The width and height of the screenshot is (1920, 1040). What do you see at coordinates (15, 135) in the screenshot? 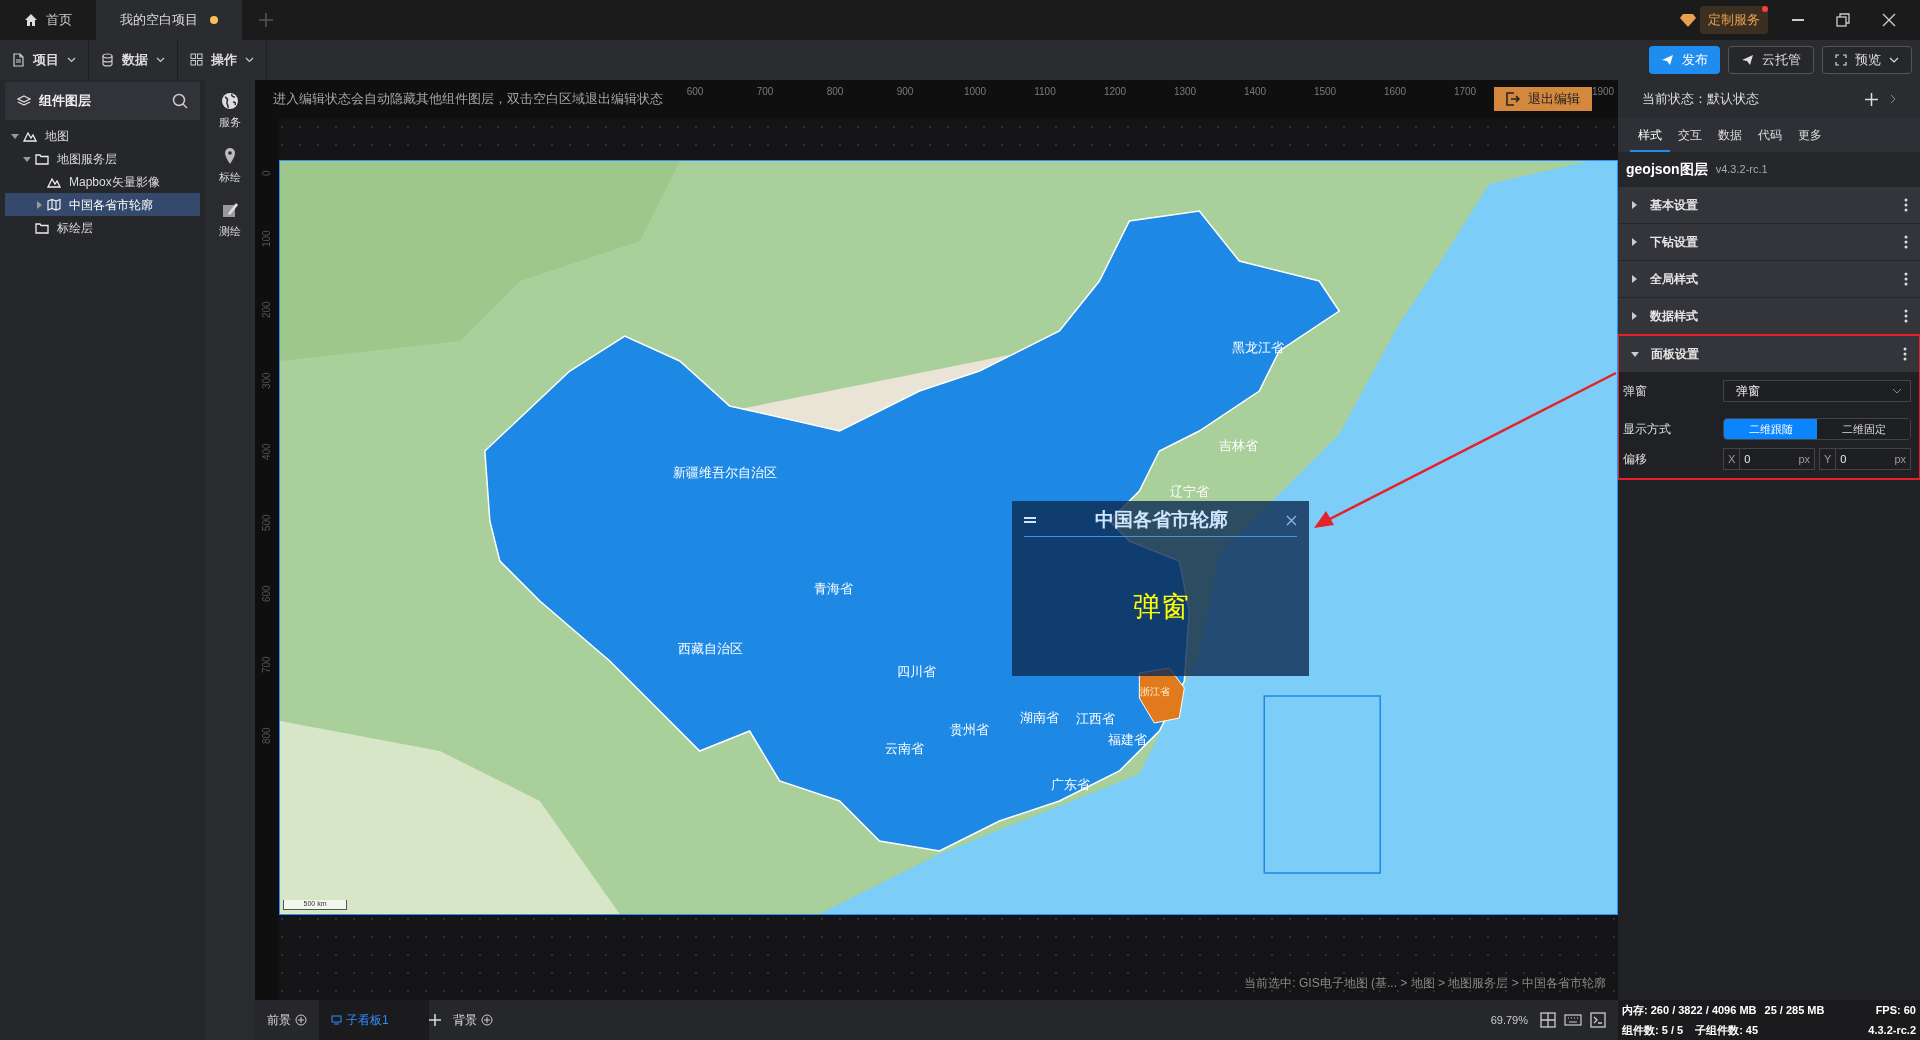
I see `caret-down-icon` at bounding box center [15, 135].